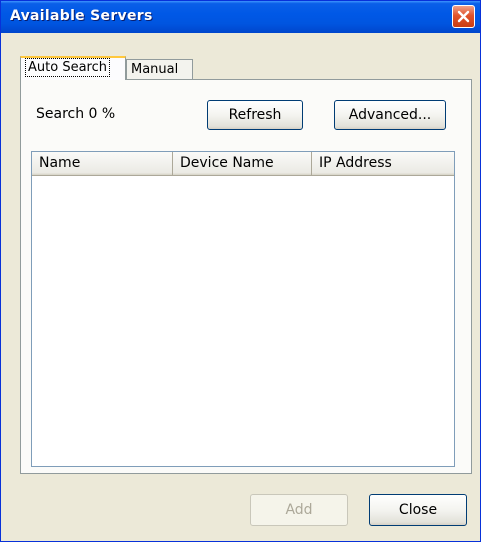 This screenshot has width=481, height=542. I want to click on refresh-button: Refresh, so click(255, 115).